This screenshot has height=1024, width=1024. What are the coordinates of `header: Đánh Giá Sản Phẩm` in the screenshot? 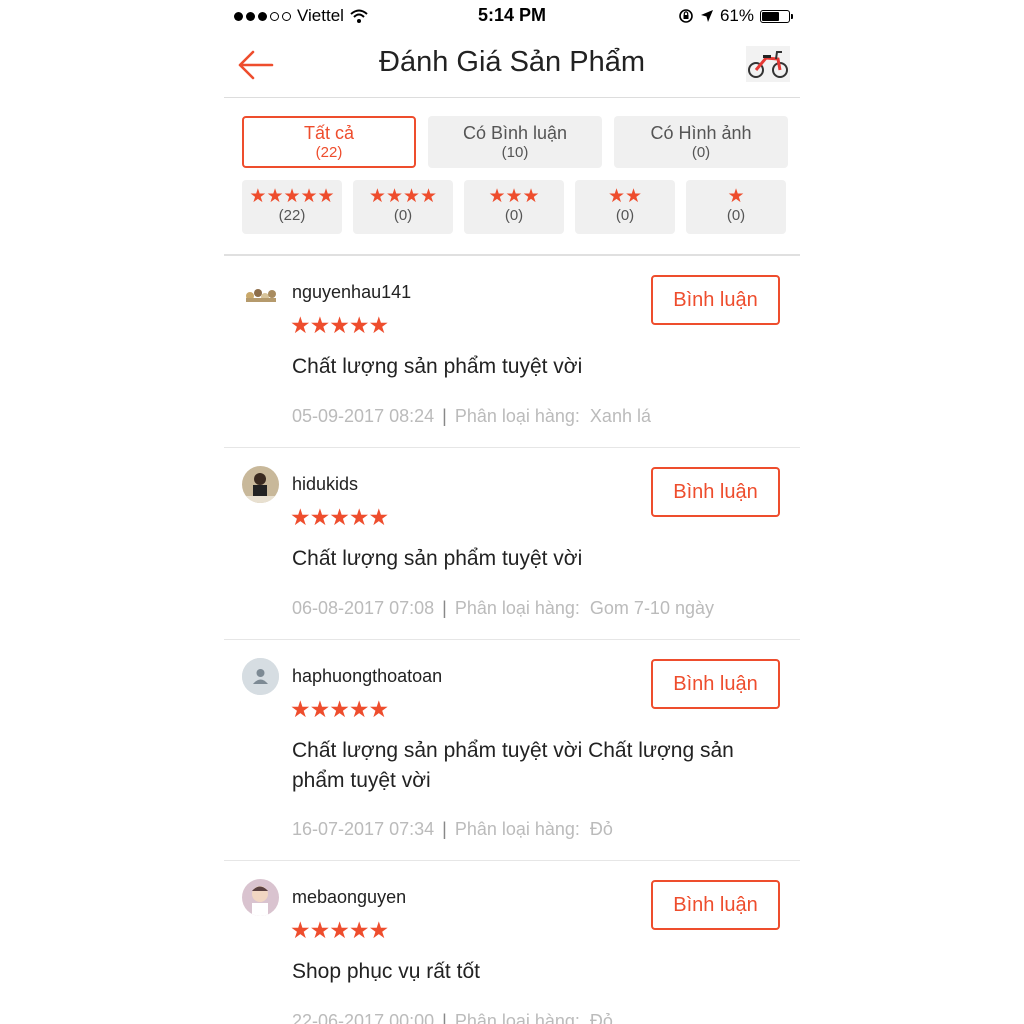 It's located at (512, 65).